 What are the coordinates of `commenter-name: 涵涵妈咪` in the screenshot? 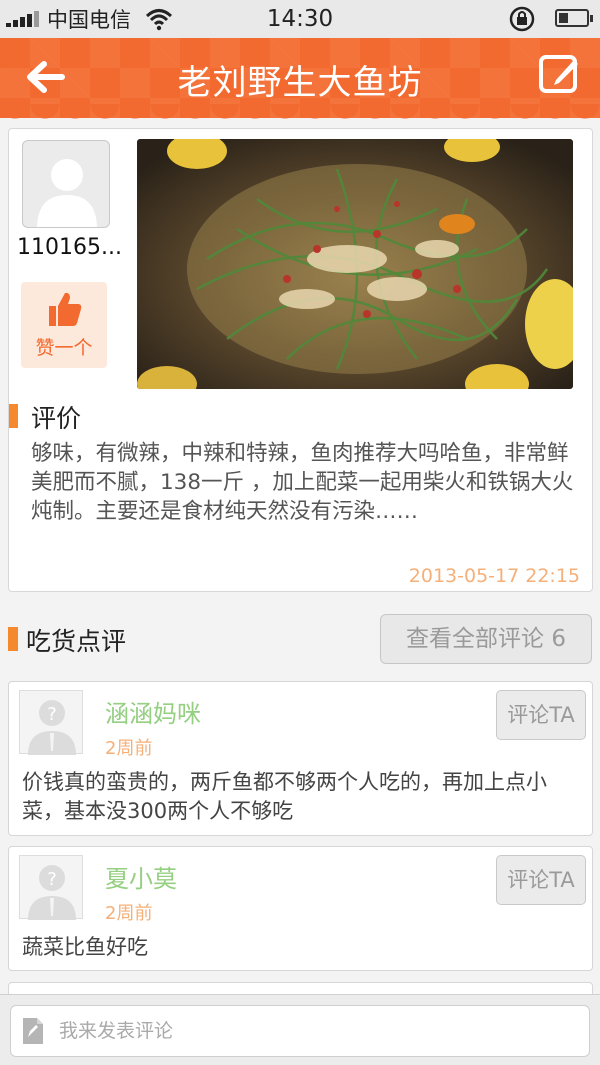 It's located at (153, 711).